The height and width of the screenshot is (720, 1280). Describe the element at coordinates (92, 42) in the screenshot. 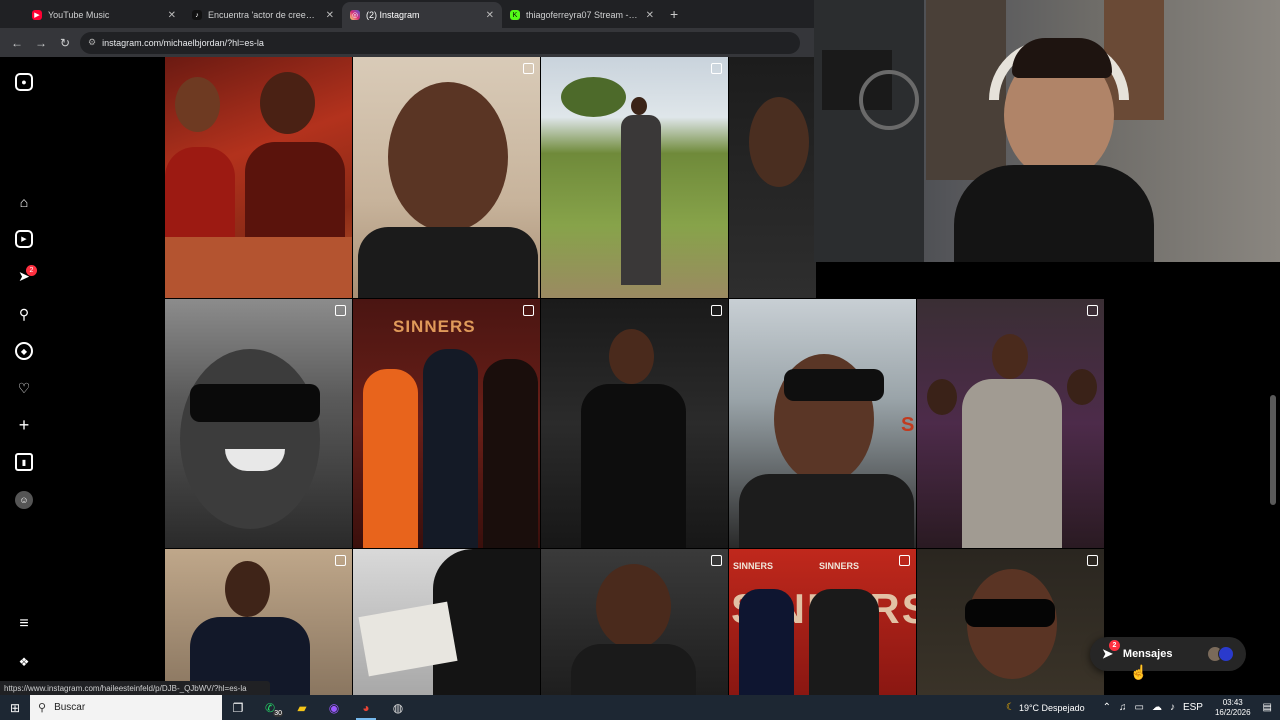

I see `site-info-icon: ⚙` at that location.